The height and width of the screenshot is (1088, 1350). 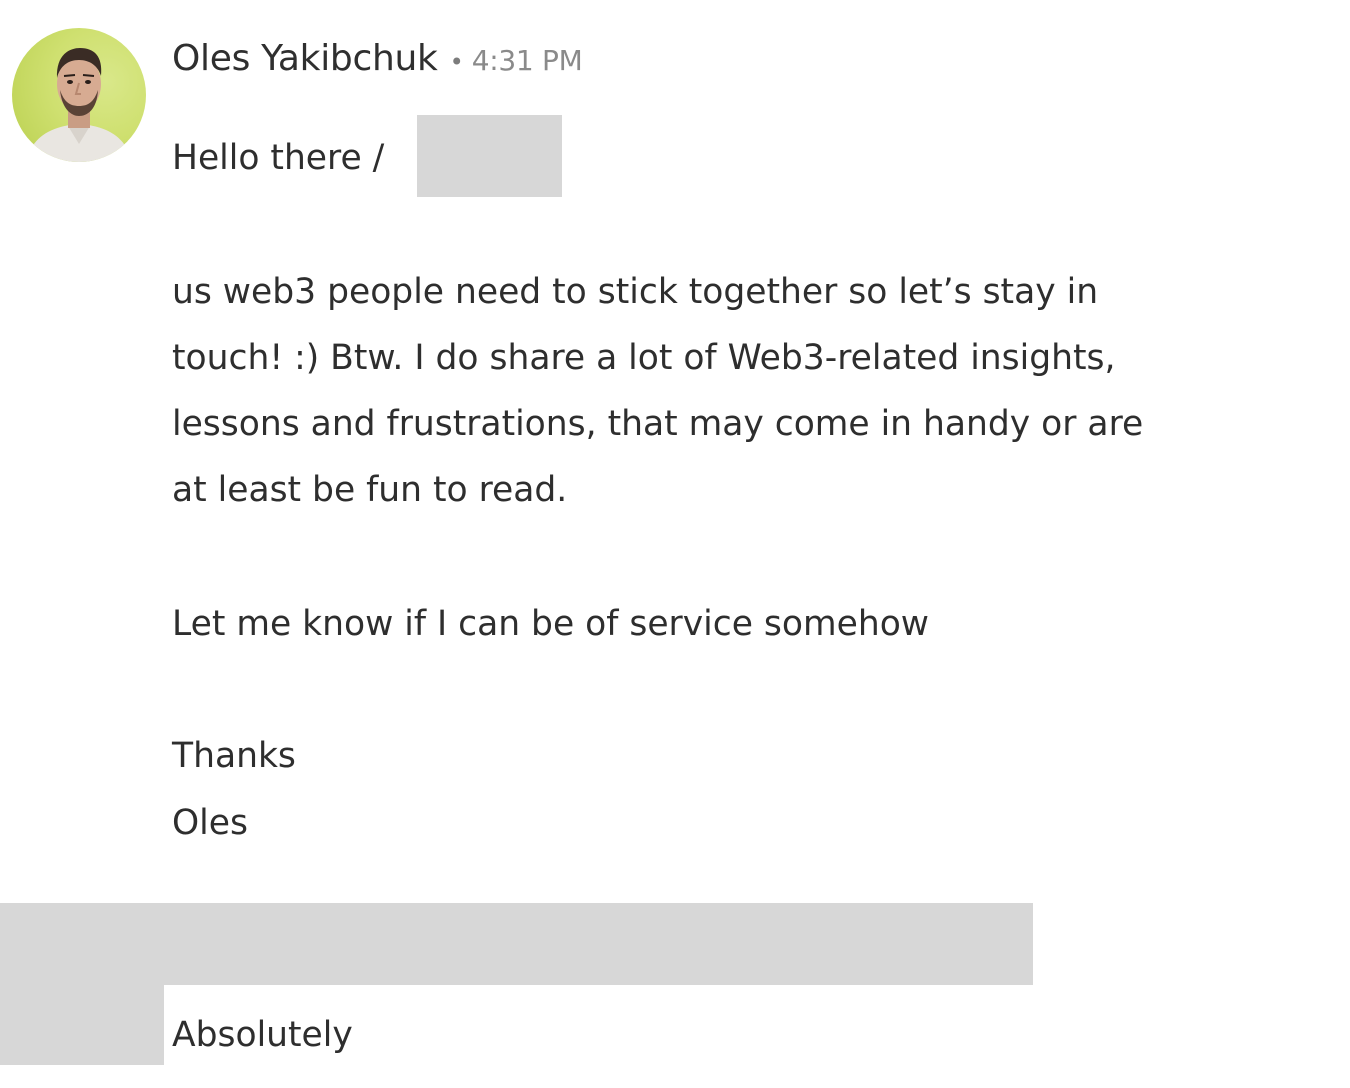 I want to click on redacted-recipient-name, so click(x=489, y=156).